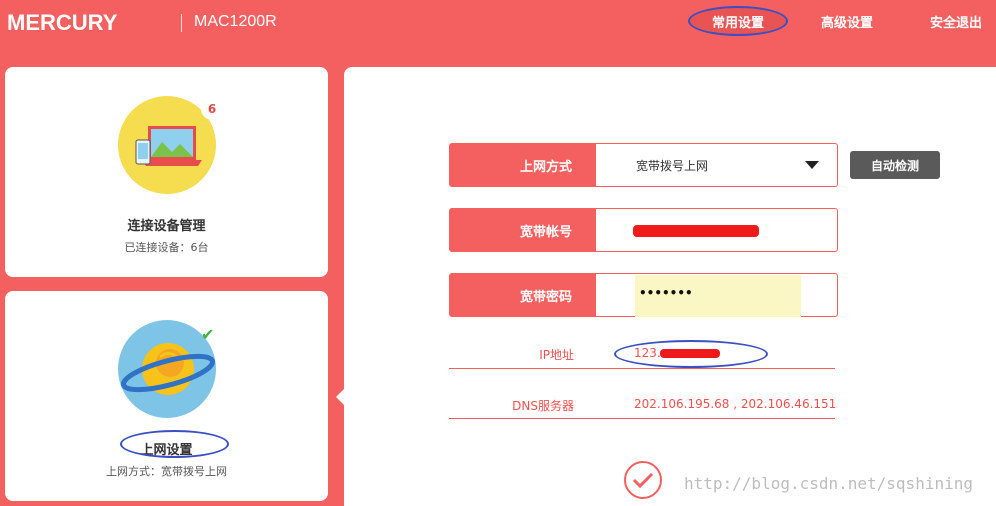 Image resolution: width=996 pixels, height=506 pixels. Describe the element at coordinates (62, 22) in the screenshot. I see `brand-logo: MERCURY` at that location.